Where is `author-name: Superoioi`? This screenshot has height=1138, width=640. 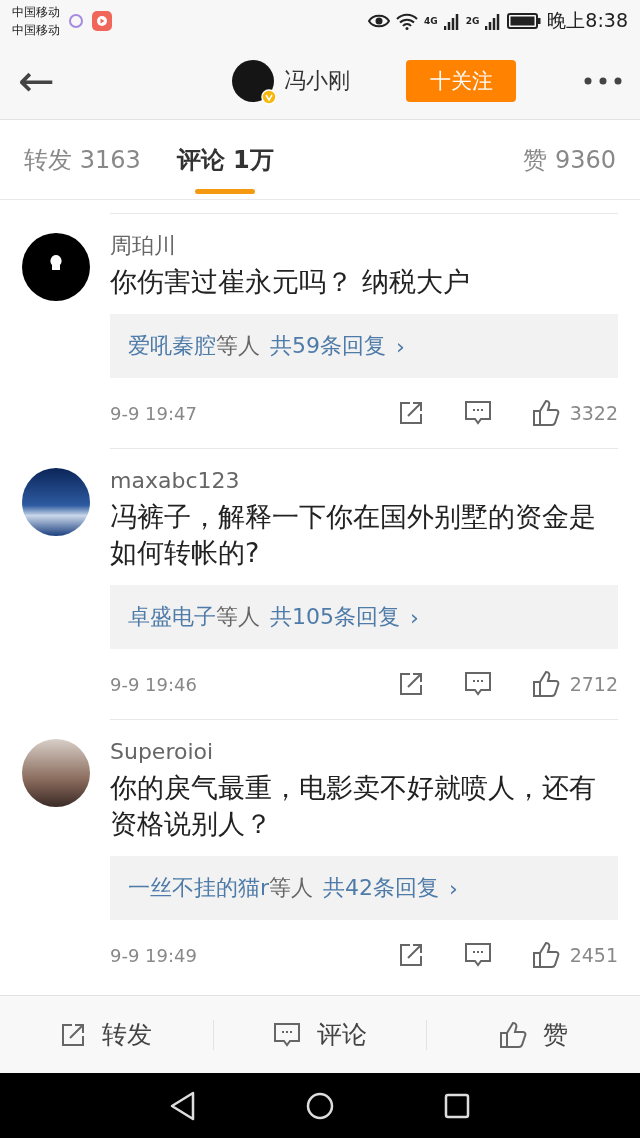 author-name: Superoioi is located at coordinates (364, 752).